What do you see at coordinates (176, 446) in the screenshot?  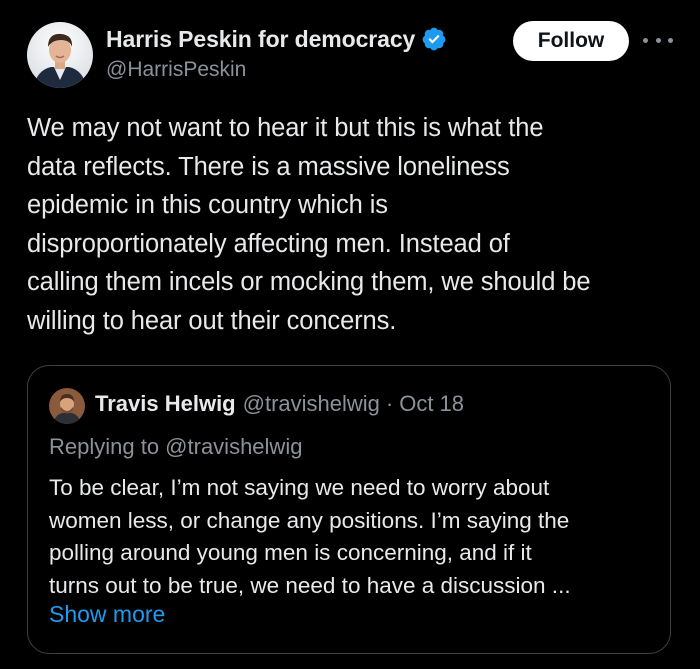 I see `replying-to-label: Replying to @travishelwig` at bounding box center [176, 446].